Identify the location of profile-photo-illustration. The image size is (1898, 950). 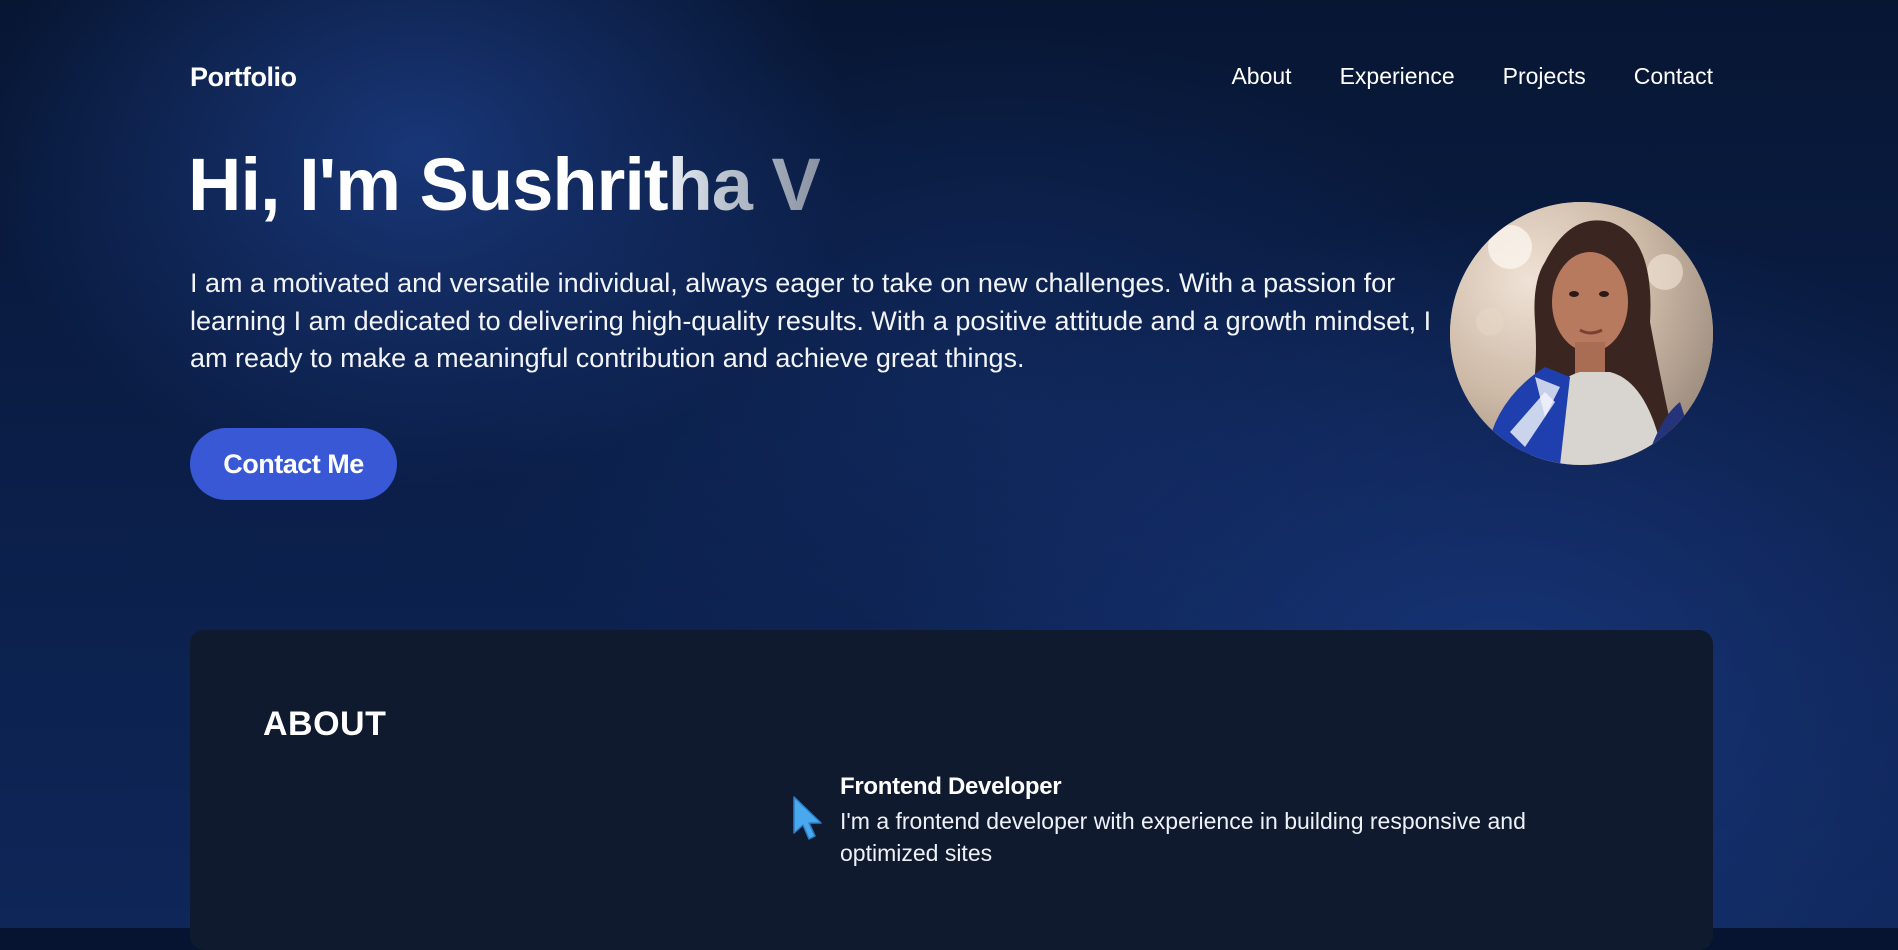
(1581, 333).